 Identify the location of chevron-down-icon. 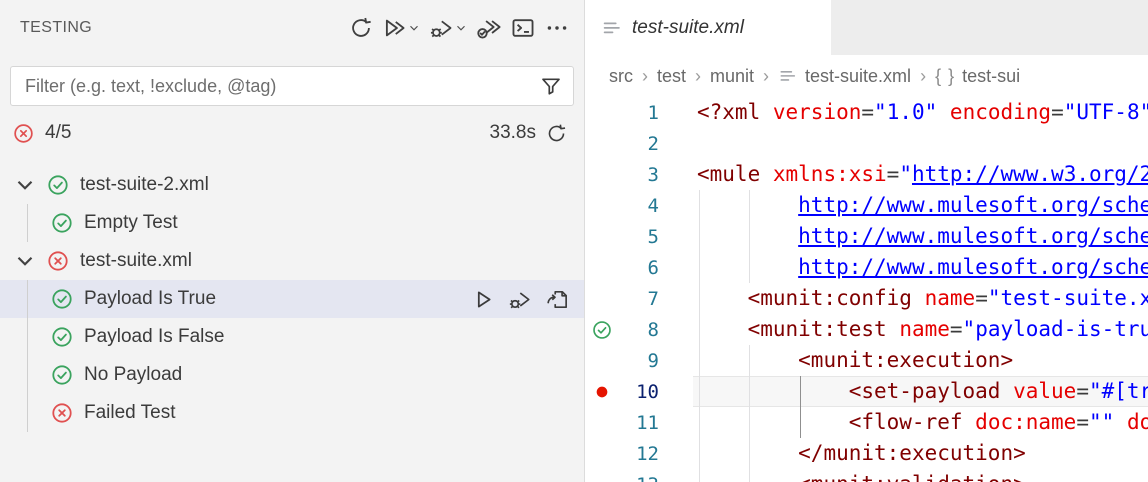
(461, 28).